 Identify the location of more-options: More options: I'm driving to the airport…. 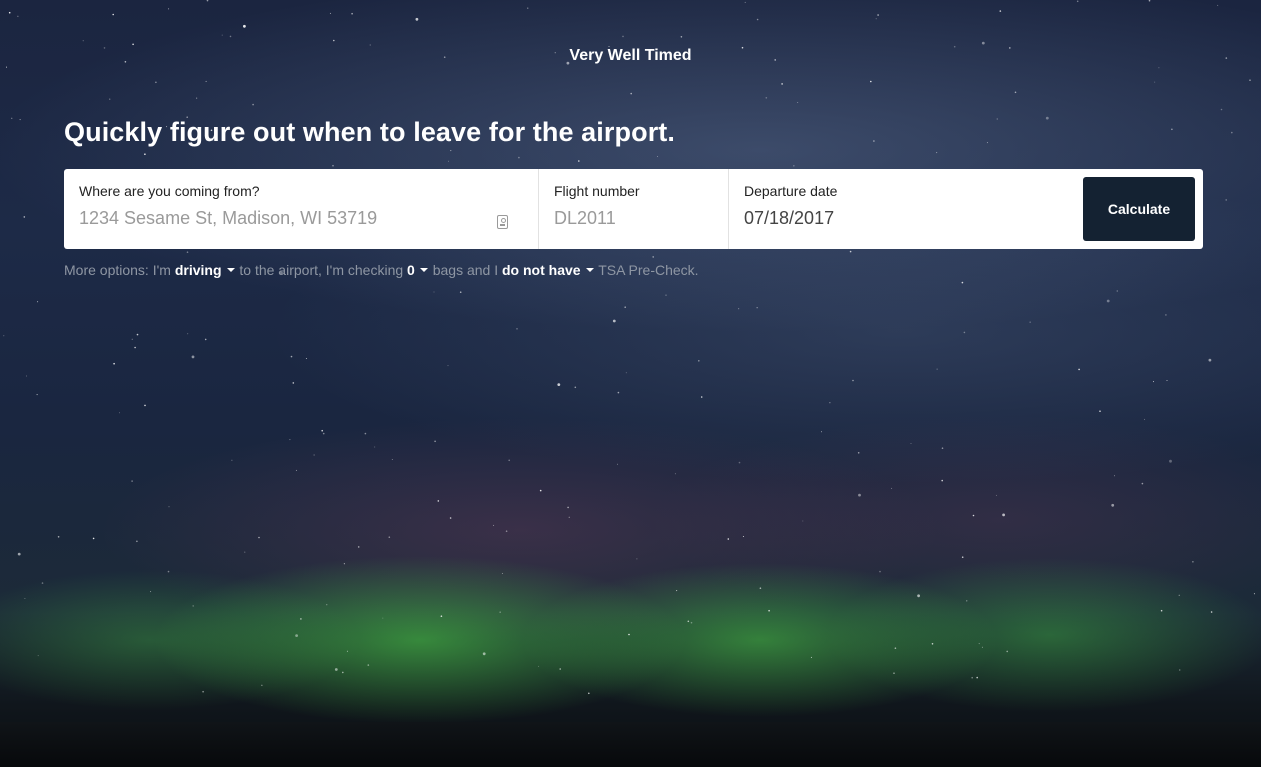
(381, 270).